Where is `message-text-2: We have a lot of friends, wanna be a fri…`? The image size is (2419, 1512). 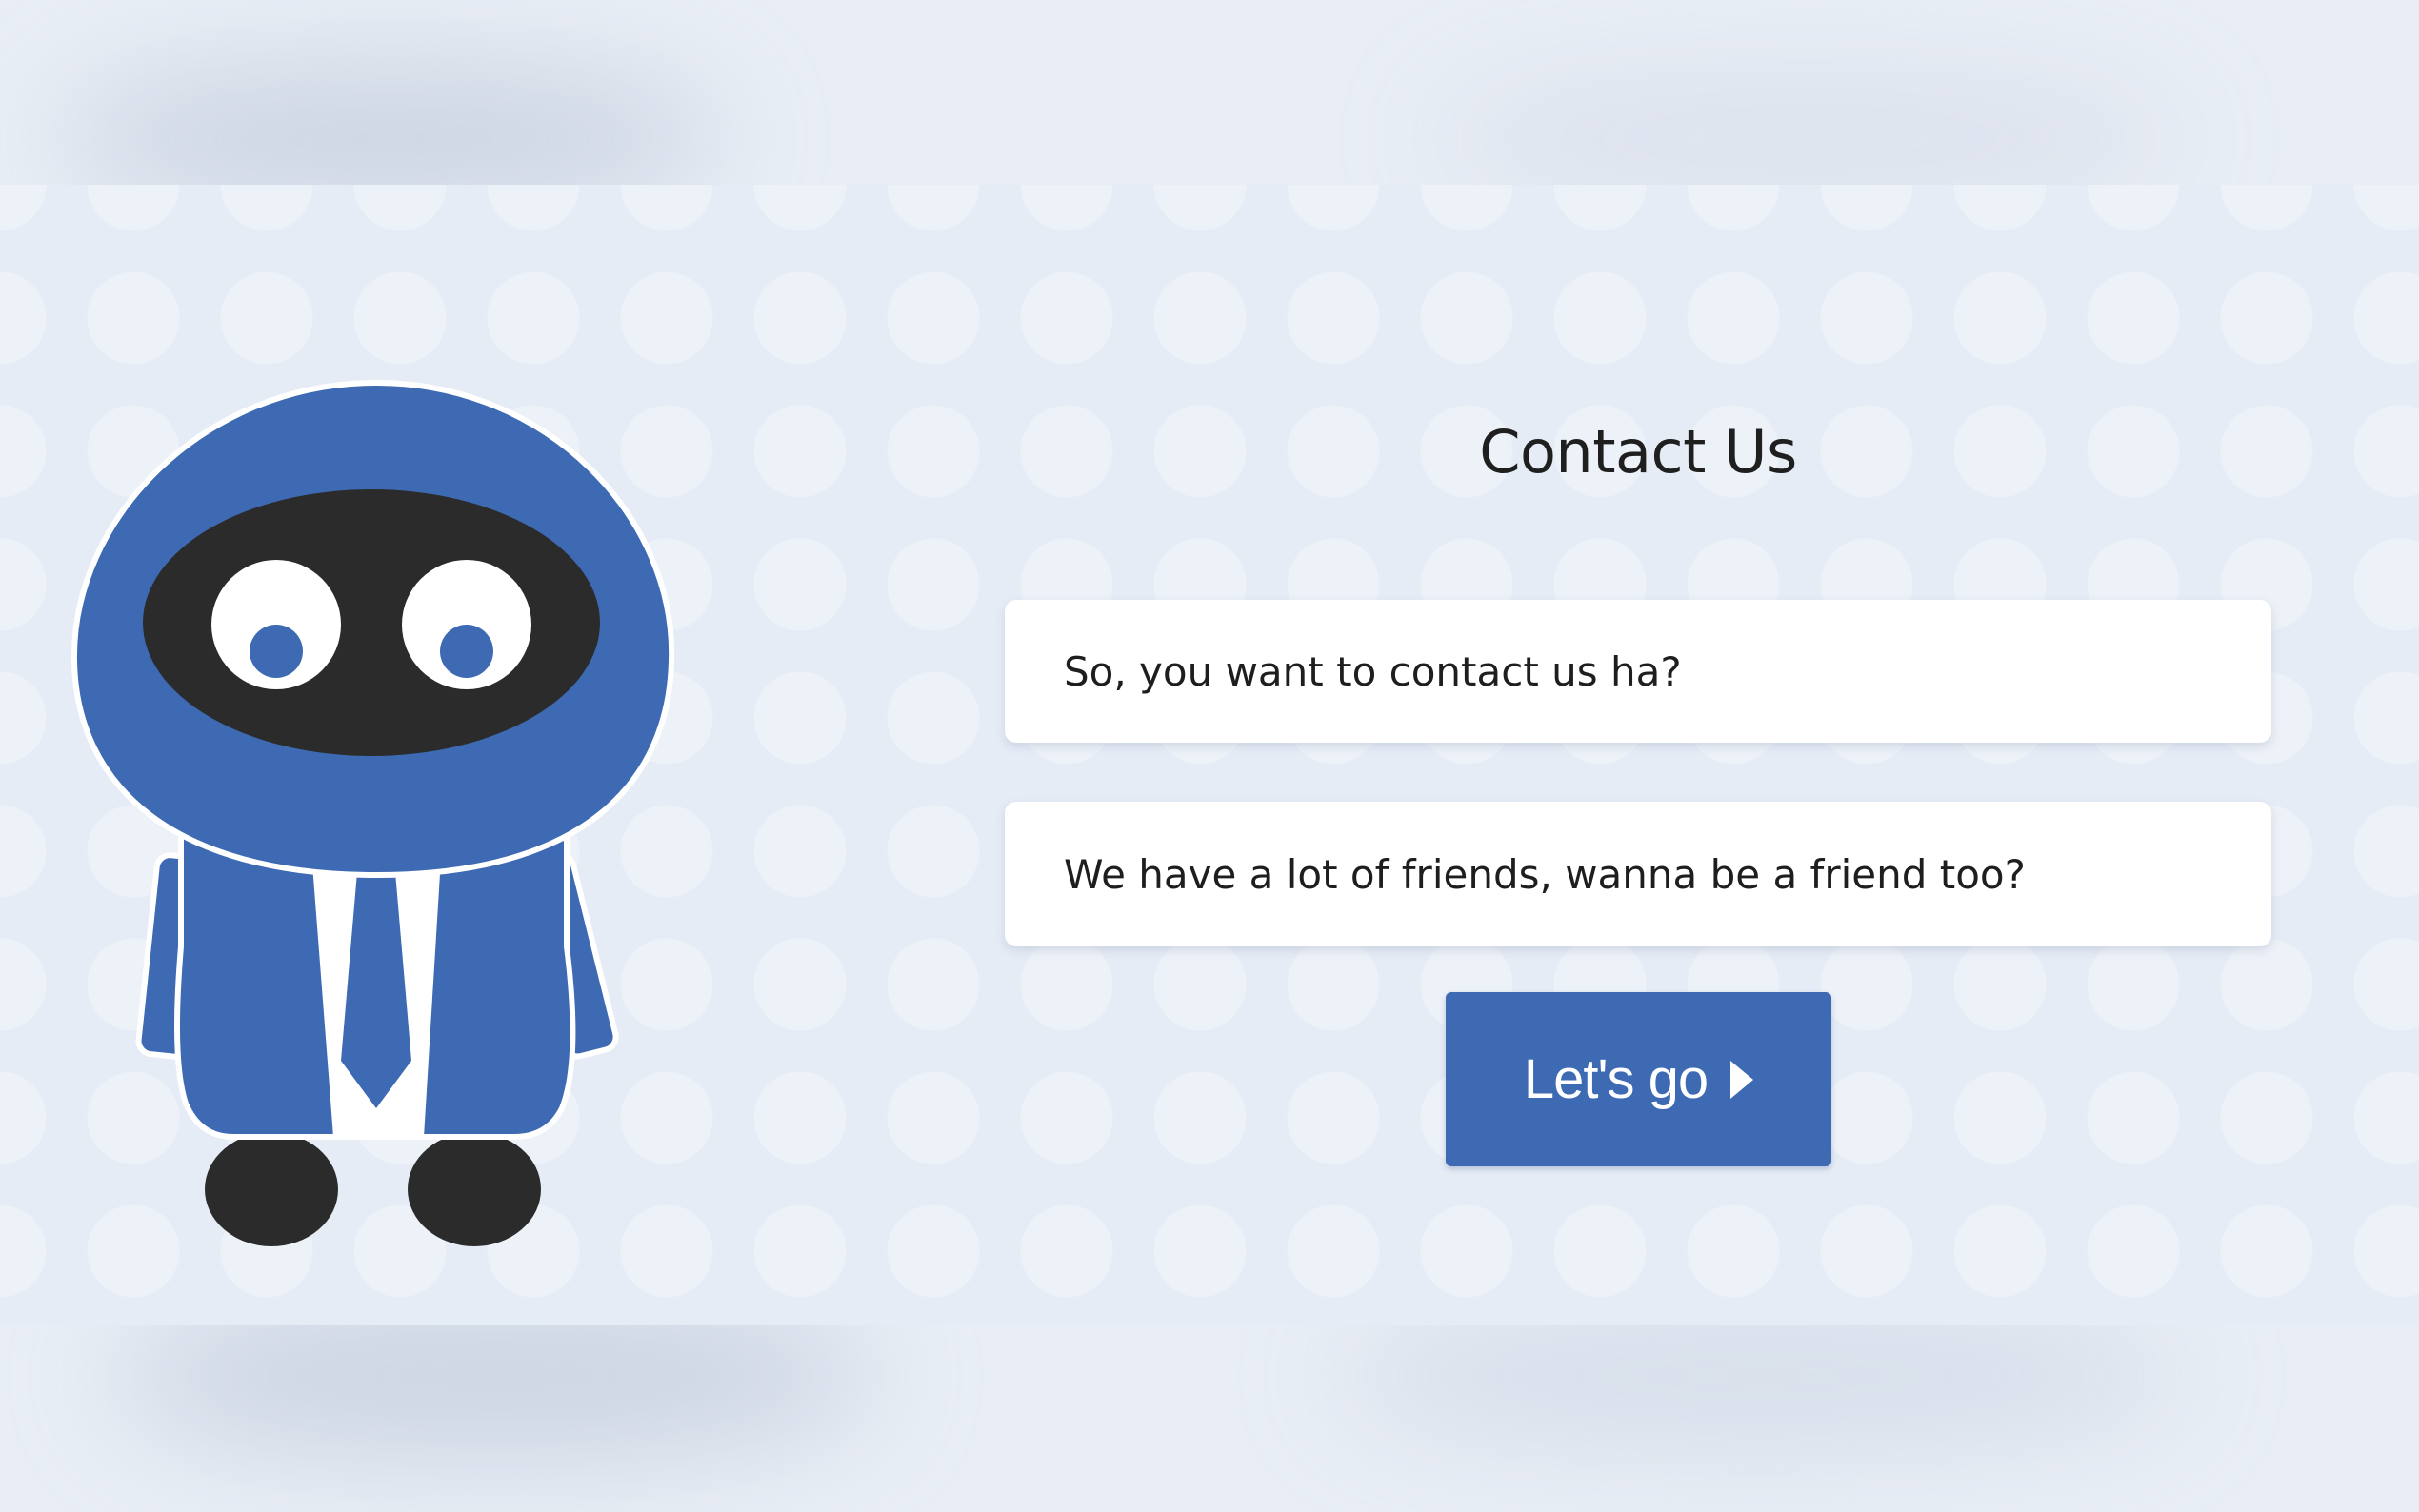 message-text-2: We have a lot of friends, wanna be a fri… is located at coordinates (1545, 874).